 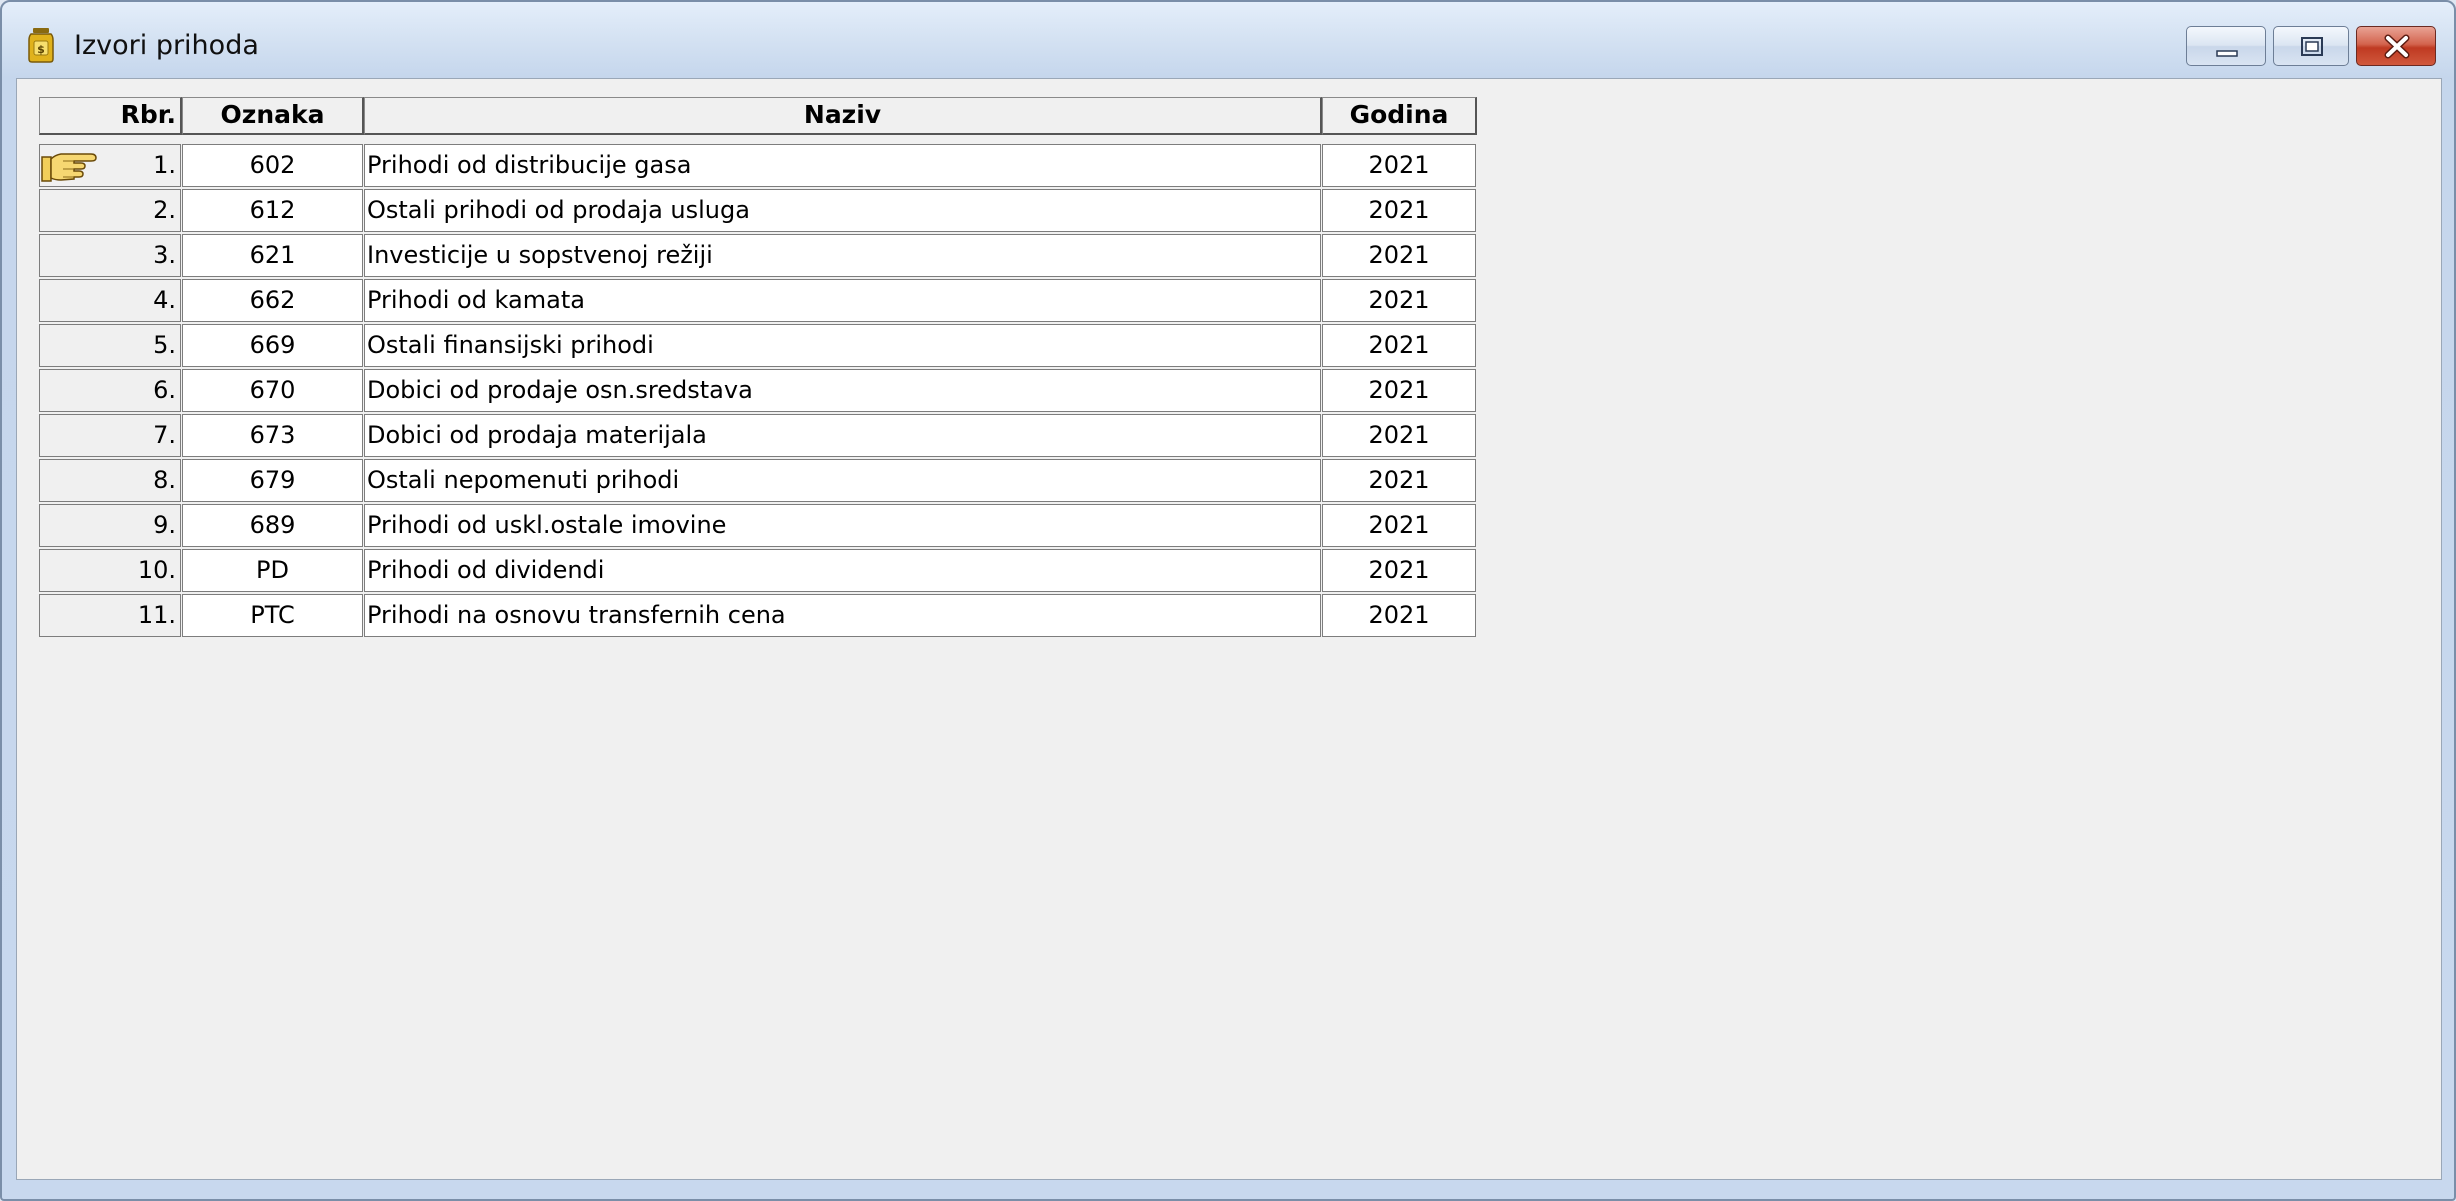 I want to click on table-row: 7. 673 Dobici od prodaja materijala 2021, so click(x=758, y=436).